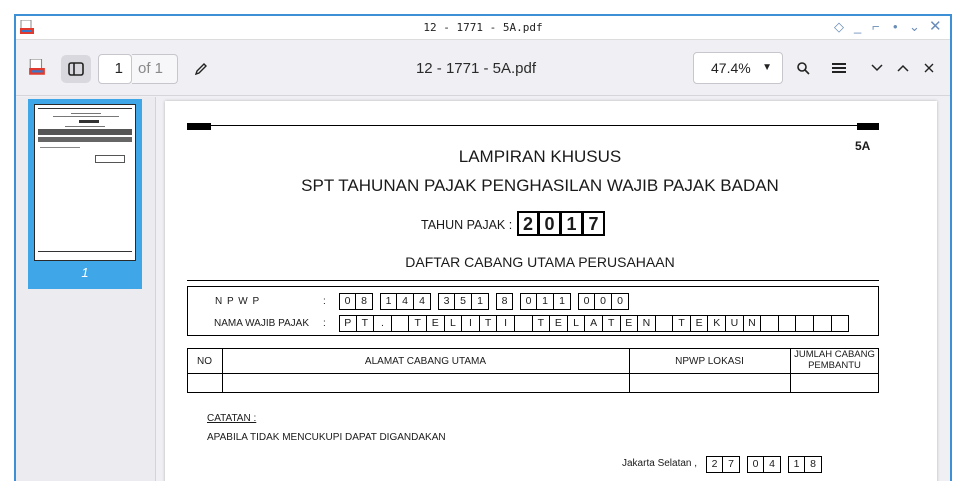 This screenshot has width=966, height=481. What do you see at coordinates (155, 69) in the screenshot?
I see `page-total: of 1` at bounding box center [155, 69].